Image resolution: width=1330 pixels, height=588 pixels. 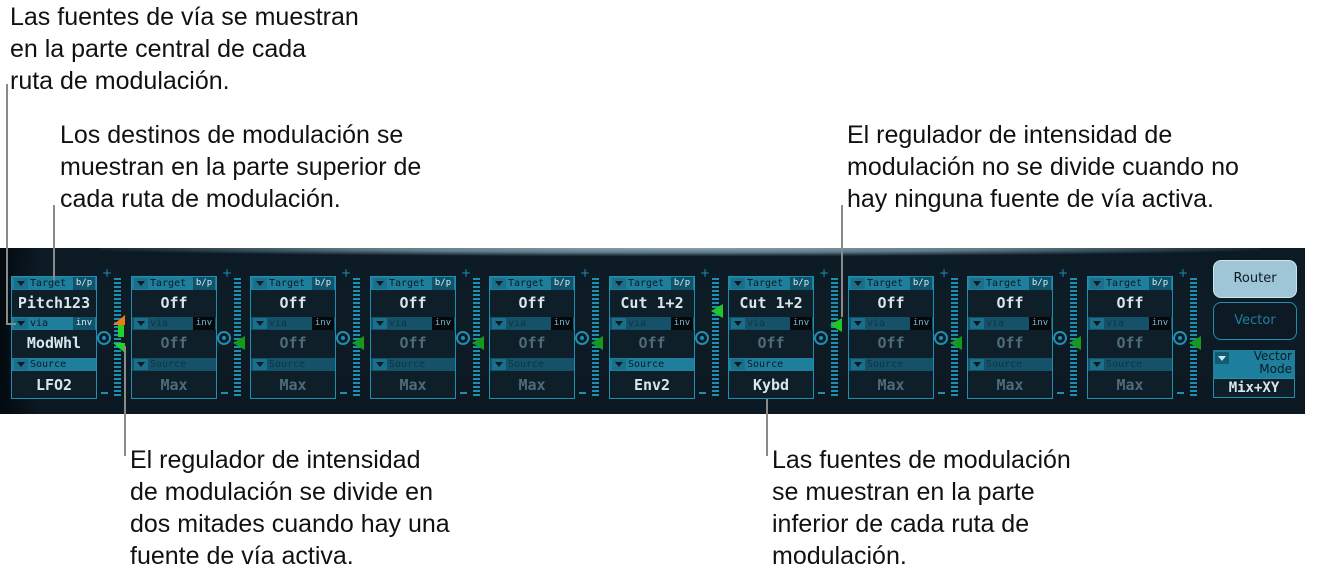 I want to click on intensity-slider-3: +, so click(x=350, y=333).